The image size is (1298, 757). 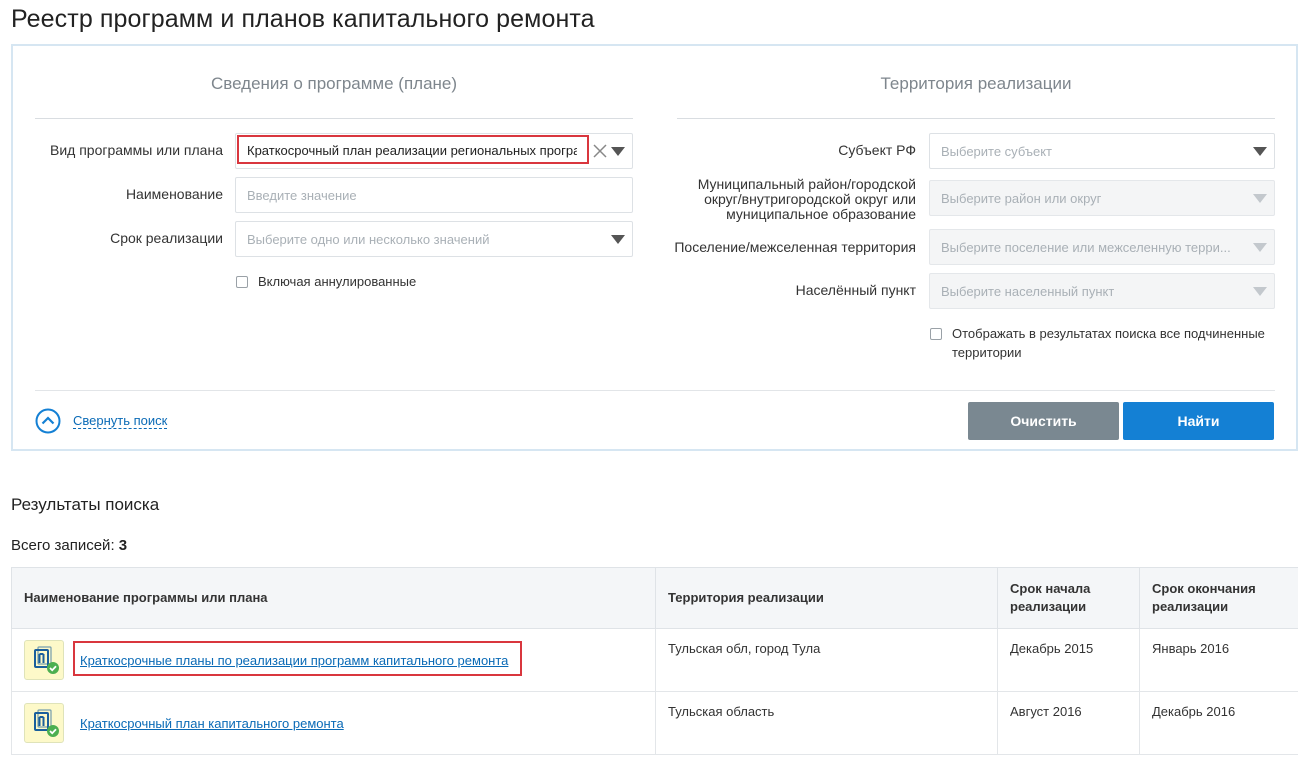 I want to click on row-name-cell: Краткосрочный план капитального ремонта, so click(x=333, y=723).